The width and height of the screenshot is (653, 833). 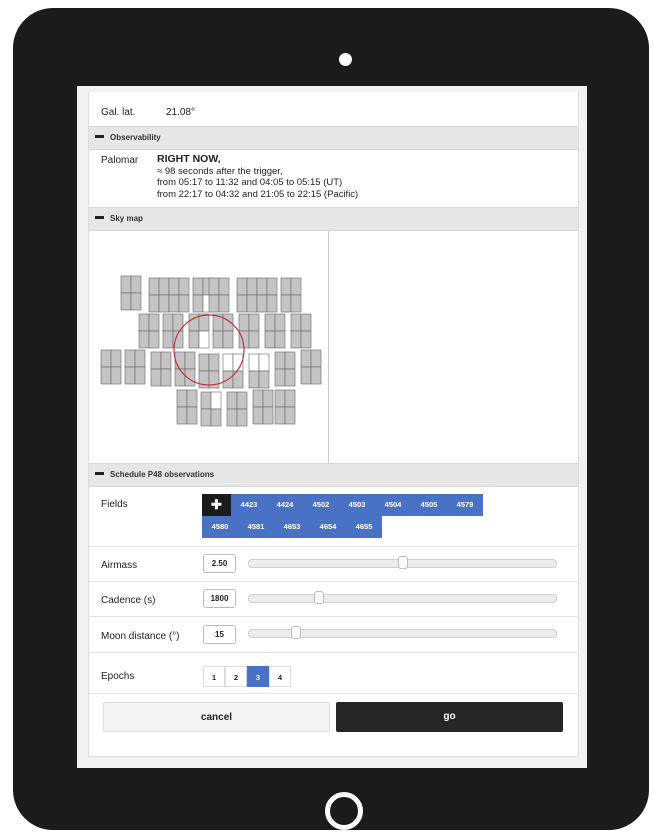 I want to click on home-button, so click(x=344, y=811).